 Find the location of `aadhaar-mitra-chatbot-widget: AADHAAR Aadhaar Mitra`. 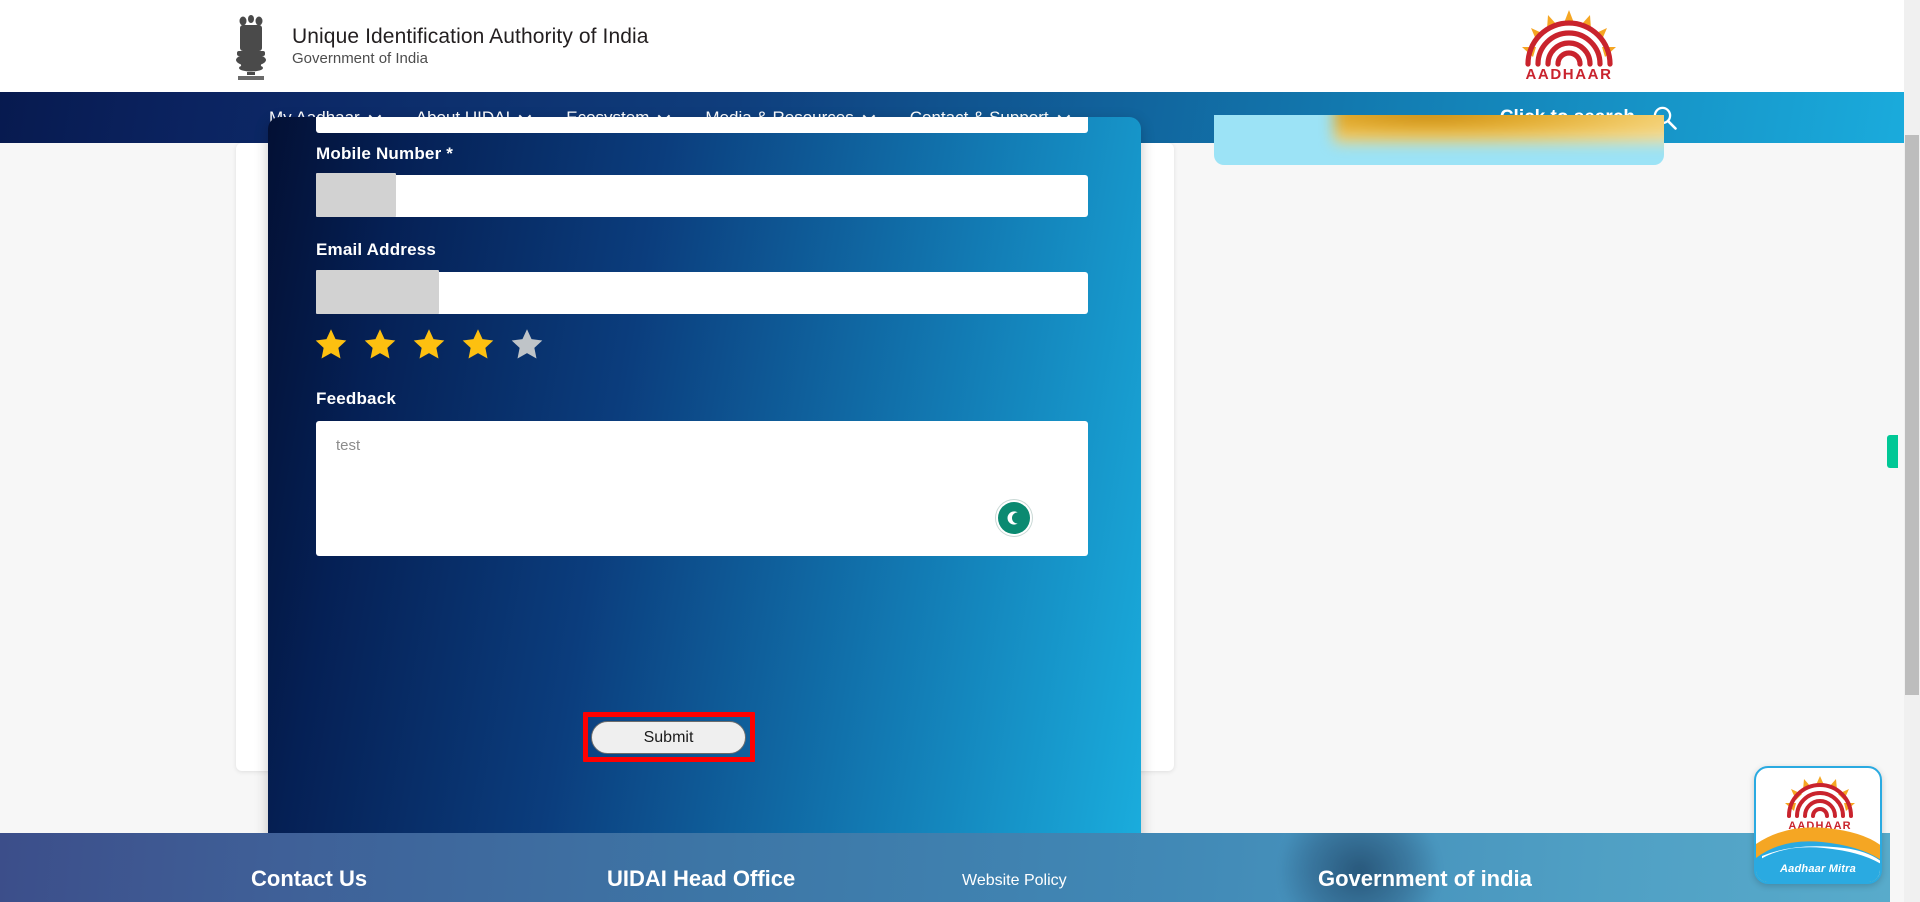

aadhaar-mitra-chatbot-widget: AADHAAR Aadhaar Mitra is located at coordinates (1818, 825).